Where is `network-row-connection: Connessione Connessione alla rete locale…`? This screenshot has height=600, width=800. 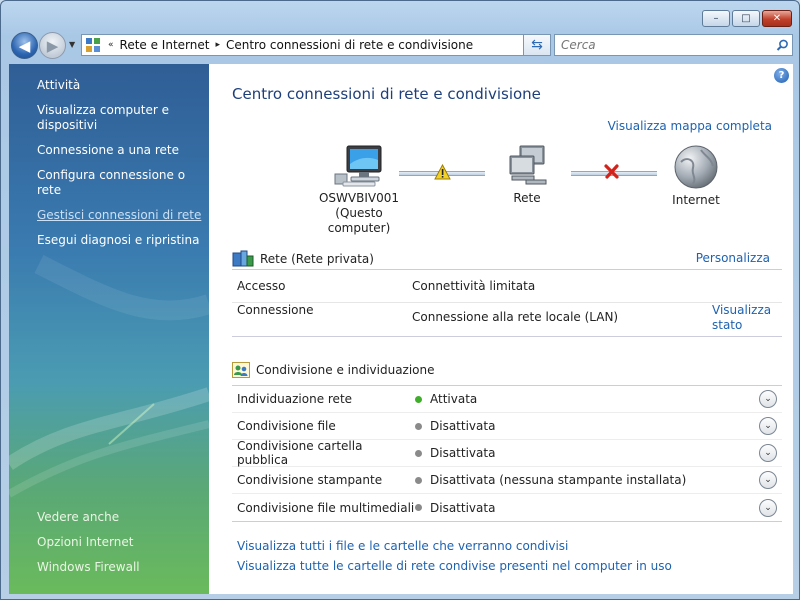
network-row-connection: Connessione Connessione alla rete locale… is located at coordinates (507, 319).